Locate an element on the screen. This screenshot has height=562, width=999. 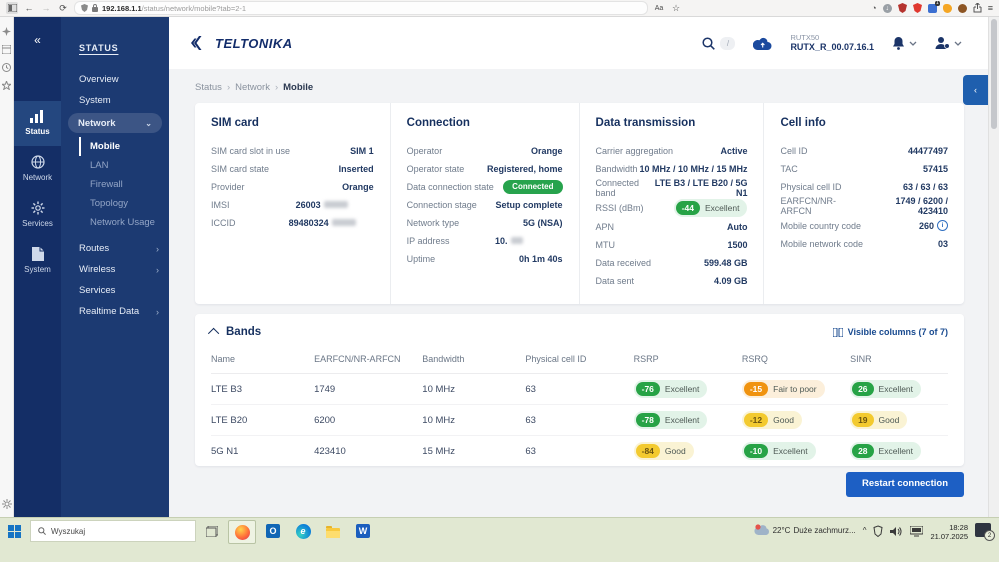
signal-label: Fair to poor is located at coordinates (795, 389).